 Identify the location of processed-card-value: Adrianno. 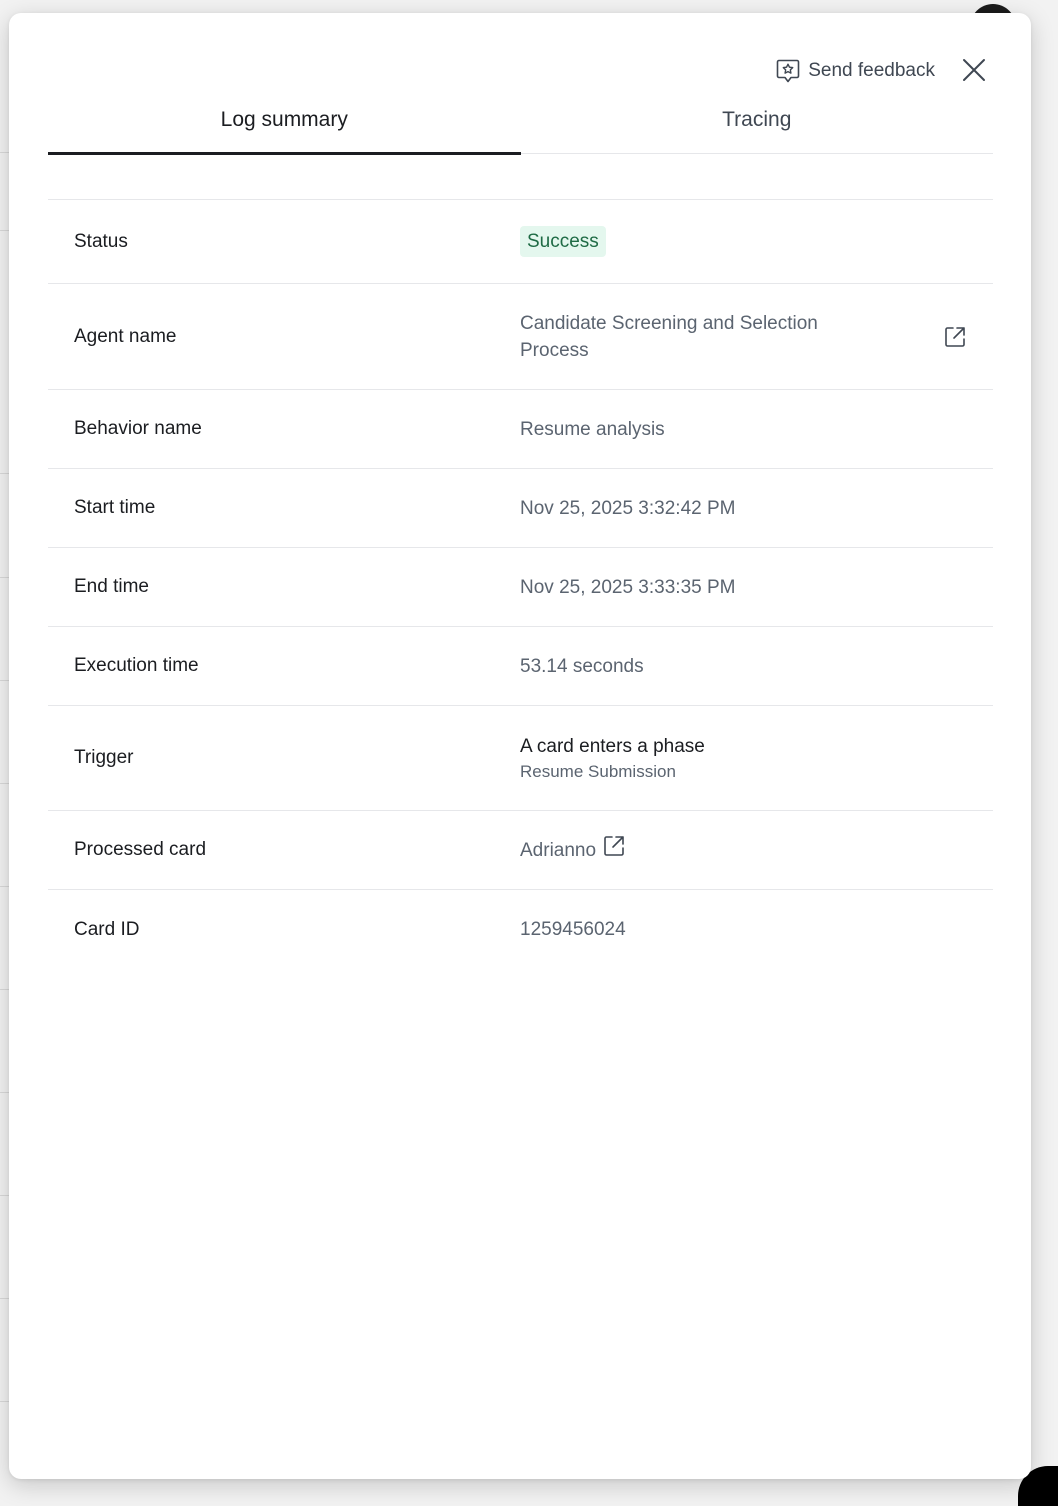
(558, 850).